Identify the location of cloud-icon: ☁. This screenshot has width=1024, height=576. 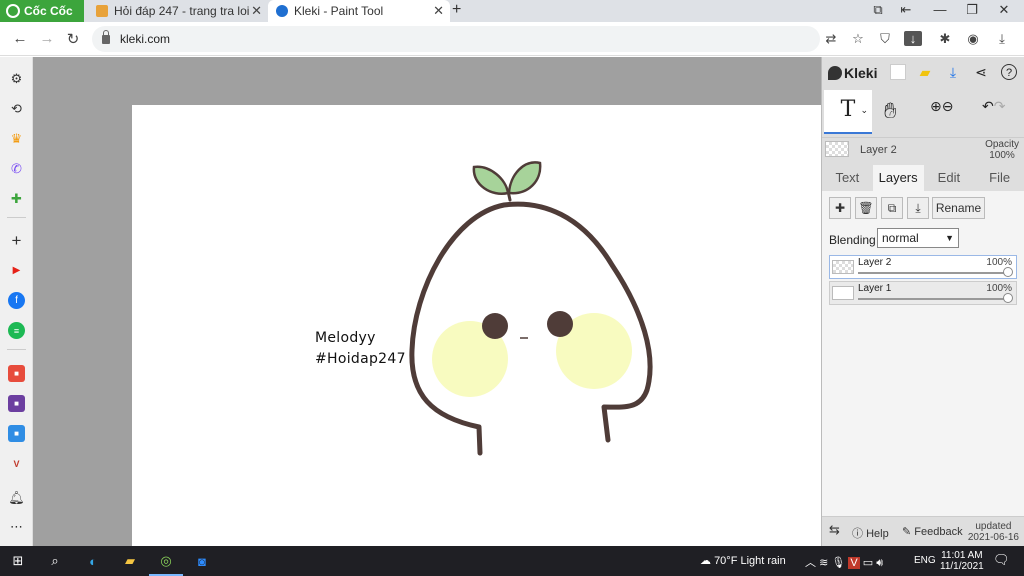
(705, 561).